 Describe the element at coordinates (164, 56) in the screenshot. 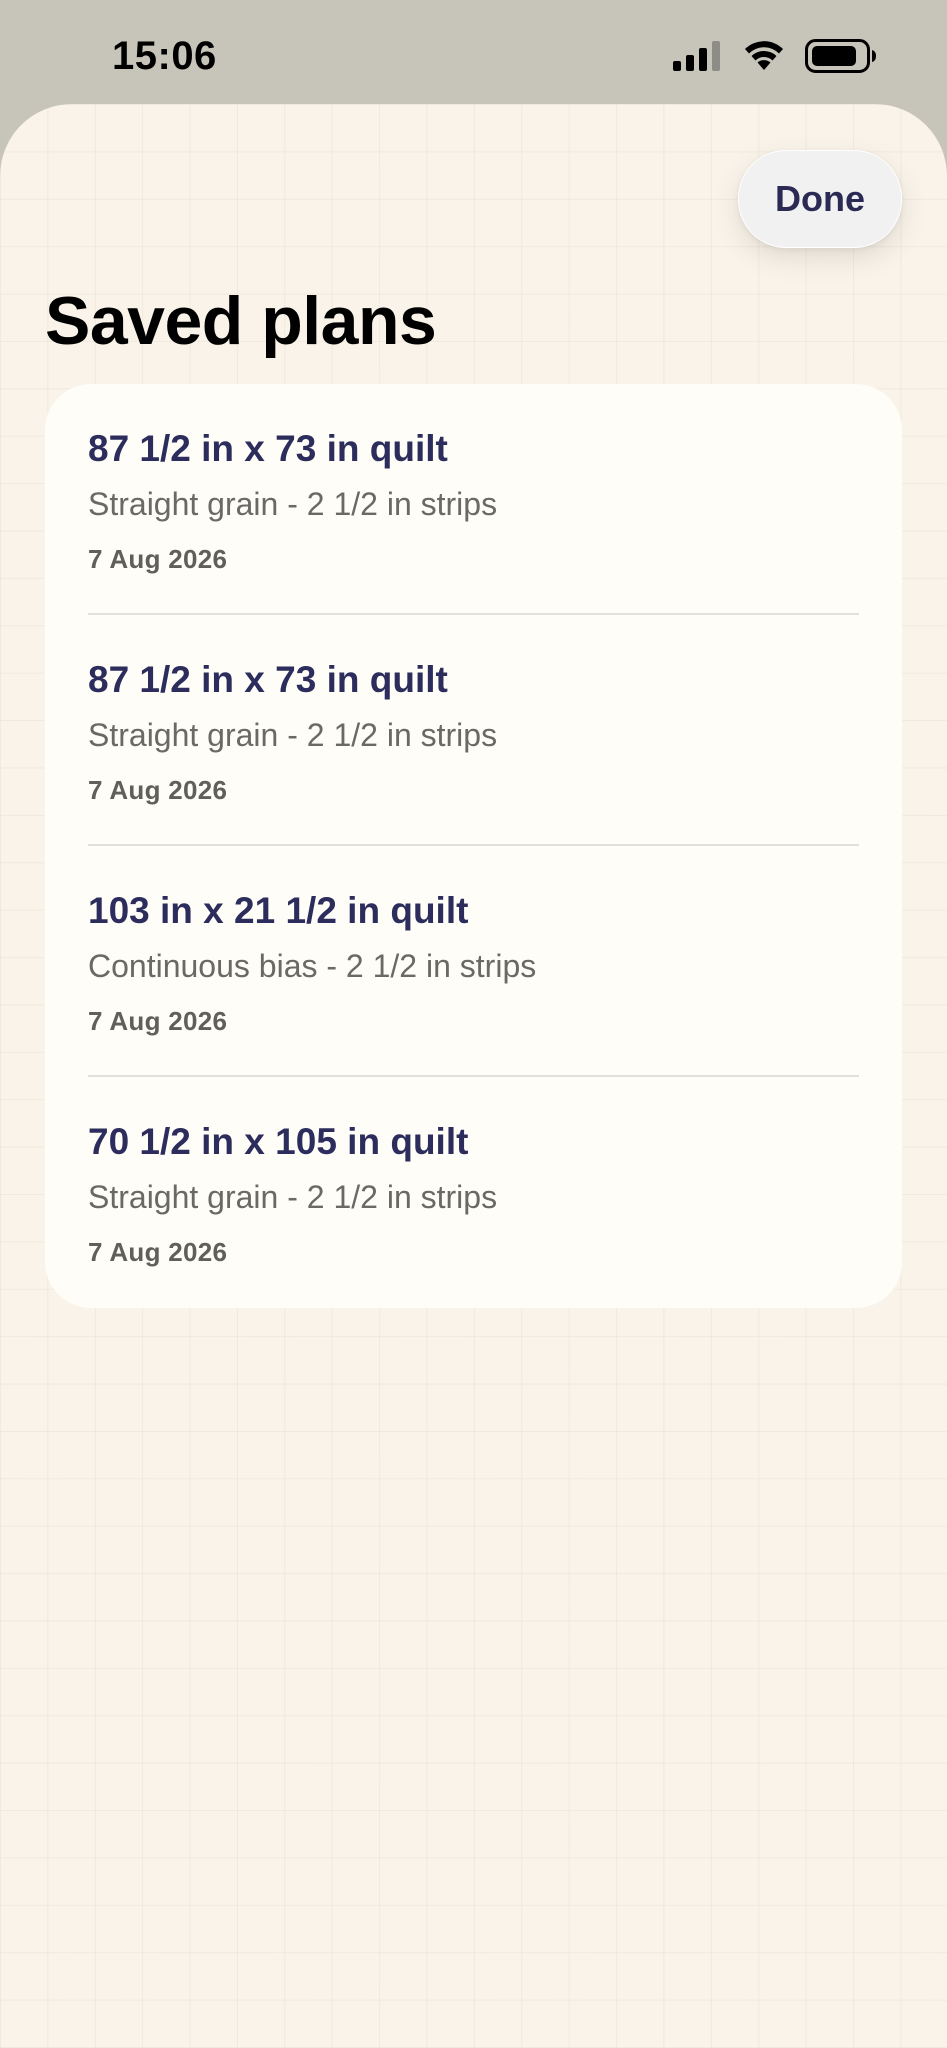

I see `status-time: 15:06` at that location.